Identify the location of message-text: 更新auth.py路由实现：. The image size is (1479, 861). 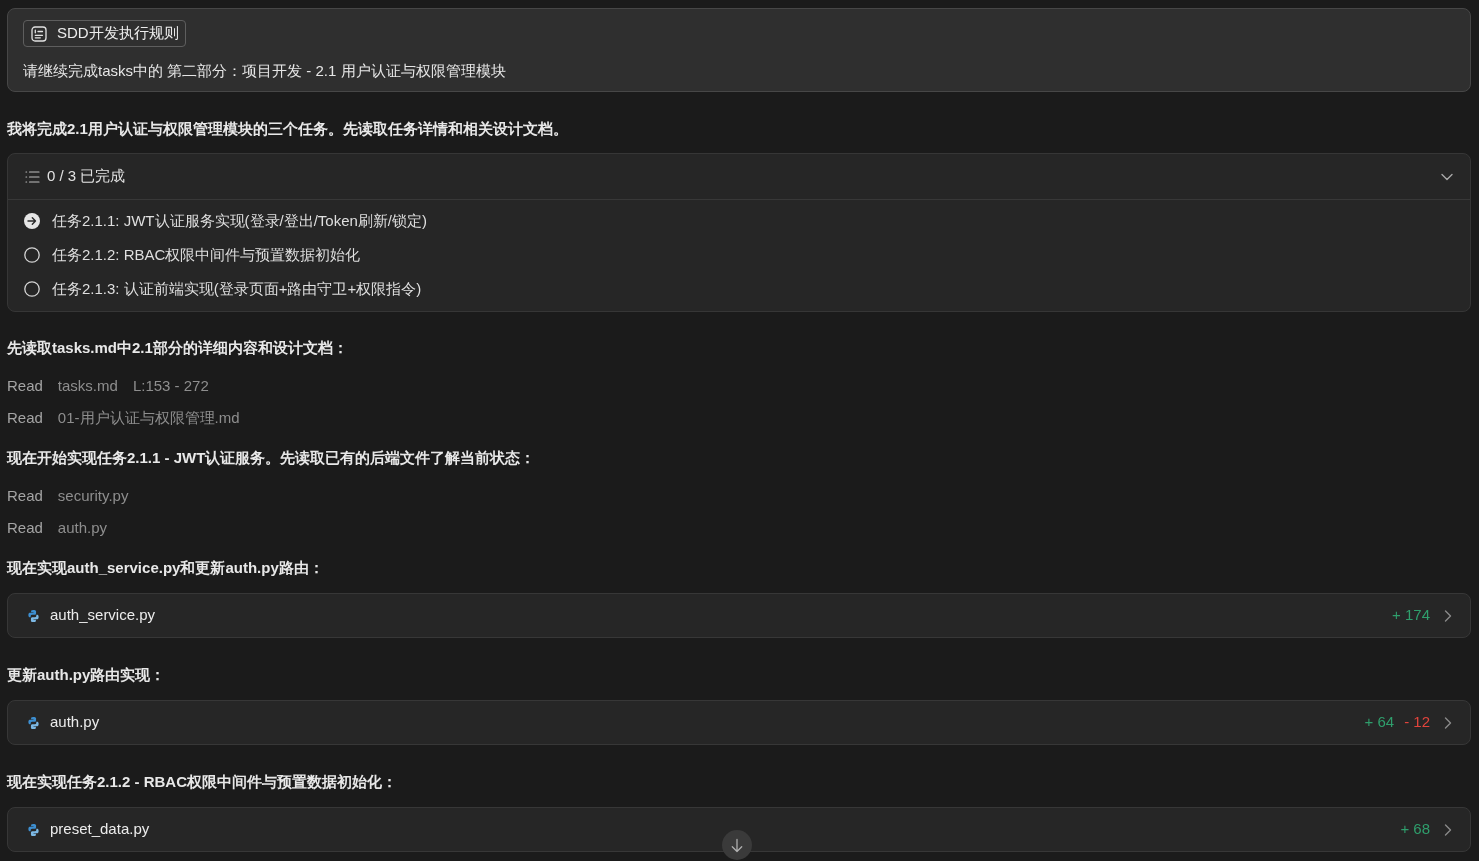
(86, 675).